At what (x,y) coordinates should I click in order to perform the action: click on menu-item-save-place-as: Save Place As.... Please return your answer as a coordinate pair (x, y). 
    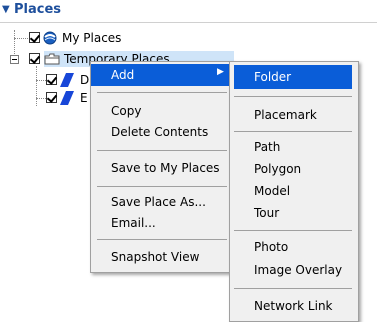
    Looking at the image, I should click on (162, 202).